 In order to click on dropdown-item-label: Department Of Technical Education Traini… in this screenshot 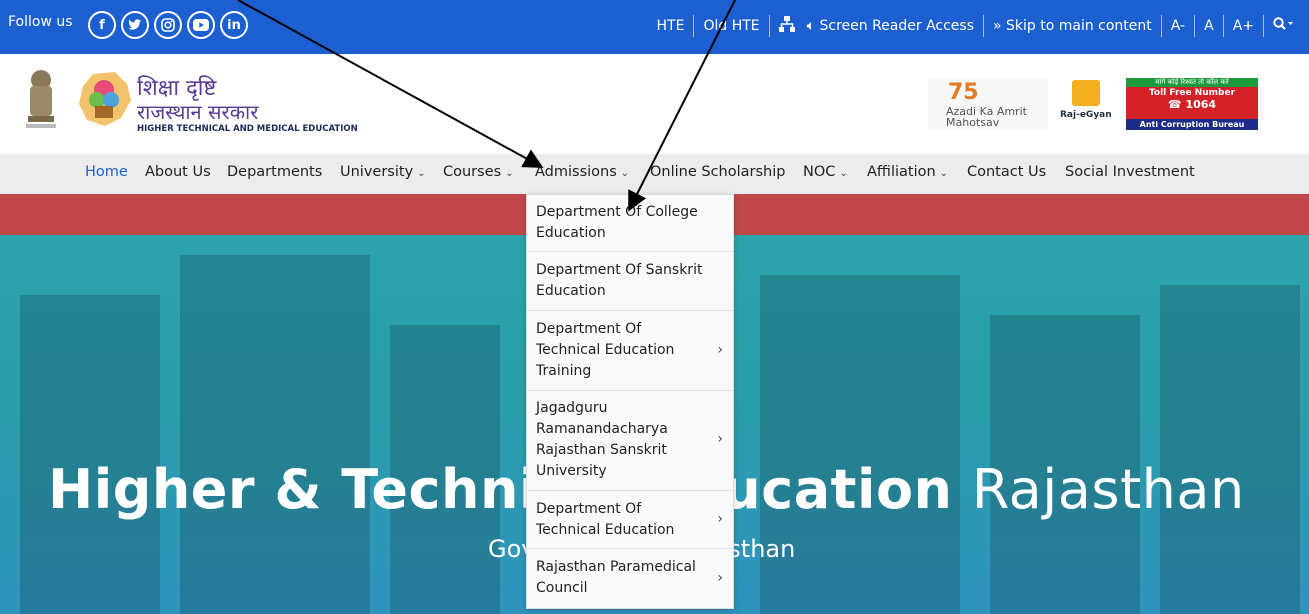, I will do `click(621, 350)`.